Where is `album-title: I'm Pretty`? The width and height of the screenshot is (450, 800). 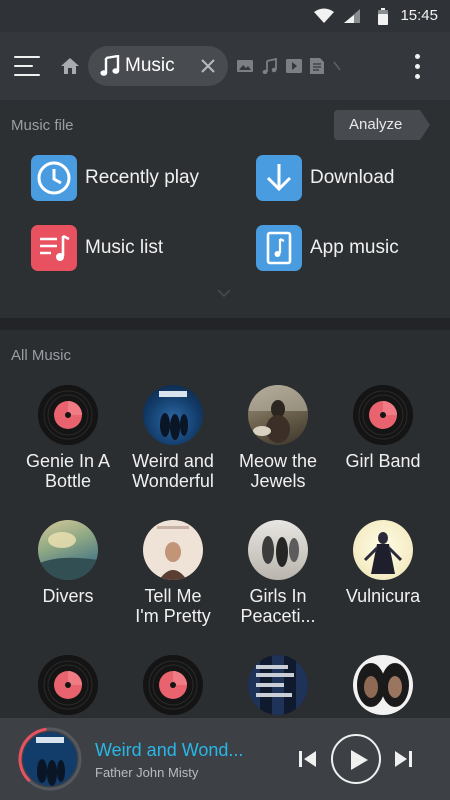 album-title: I'm Pretty is located at coordinates (173, 616).